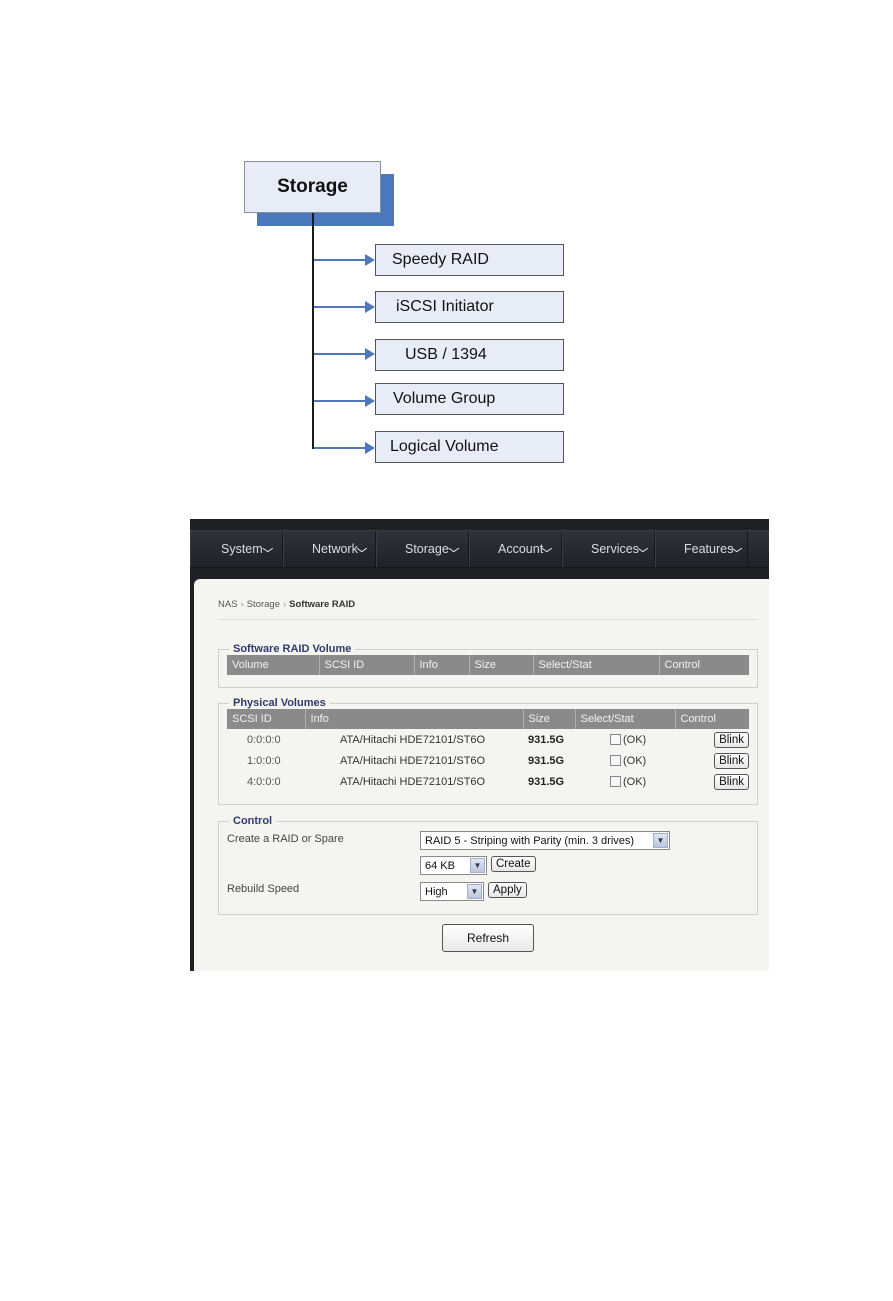  What do you see at coordinates (507, 890) in the screenshot?
I see `apply-button: Apply` at bounding box center [507, 890].